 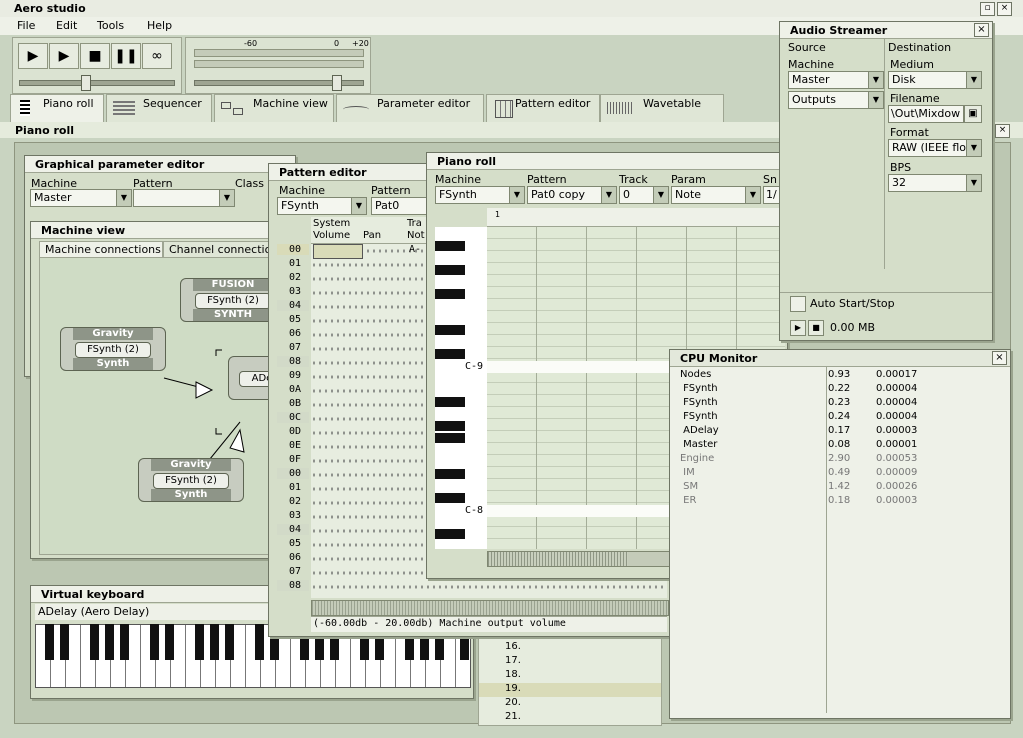 I want to click on meter-bar-left, so click(x=279, y=53).